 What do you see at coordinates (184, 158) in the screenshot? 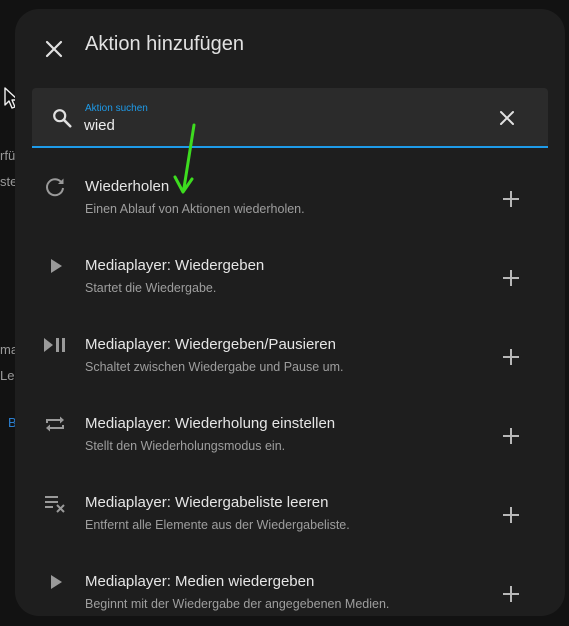
I see `annotation-arrow-icon` at bounding box center [184, 158].